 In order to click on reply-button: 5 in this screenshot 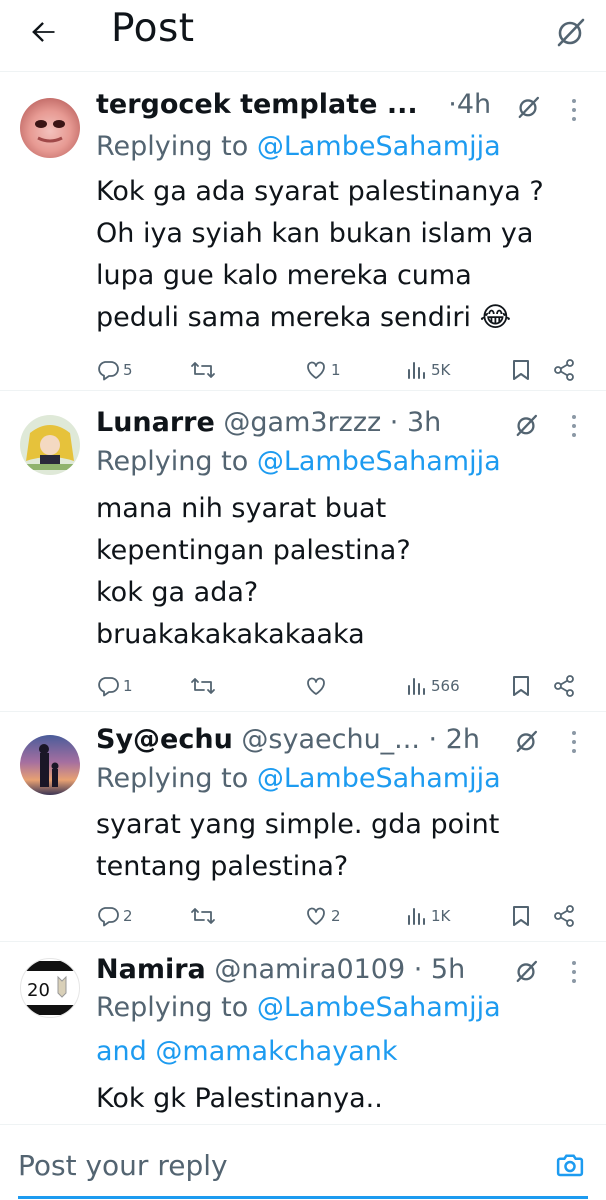, I will do `click(114, 370)`.